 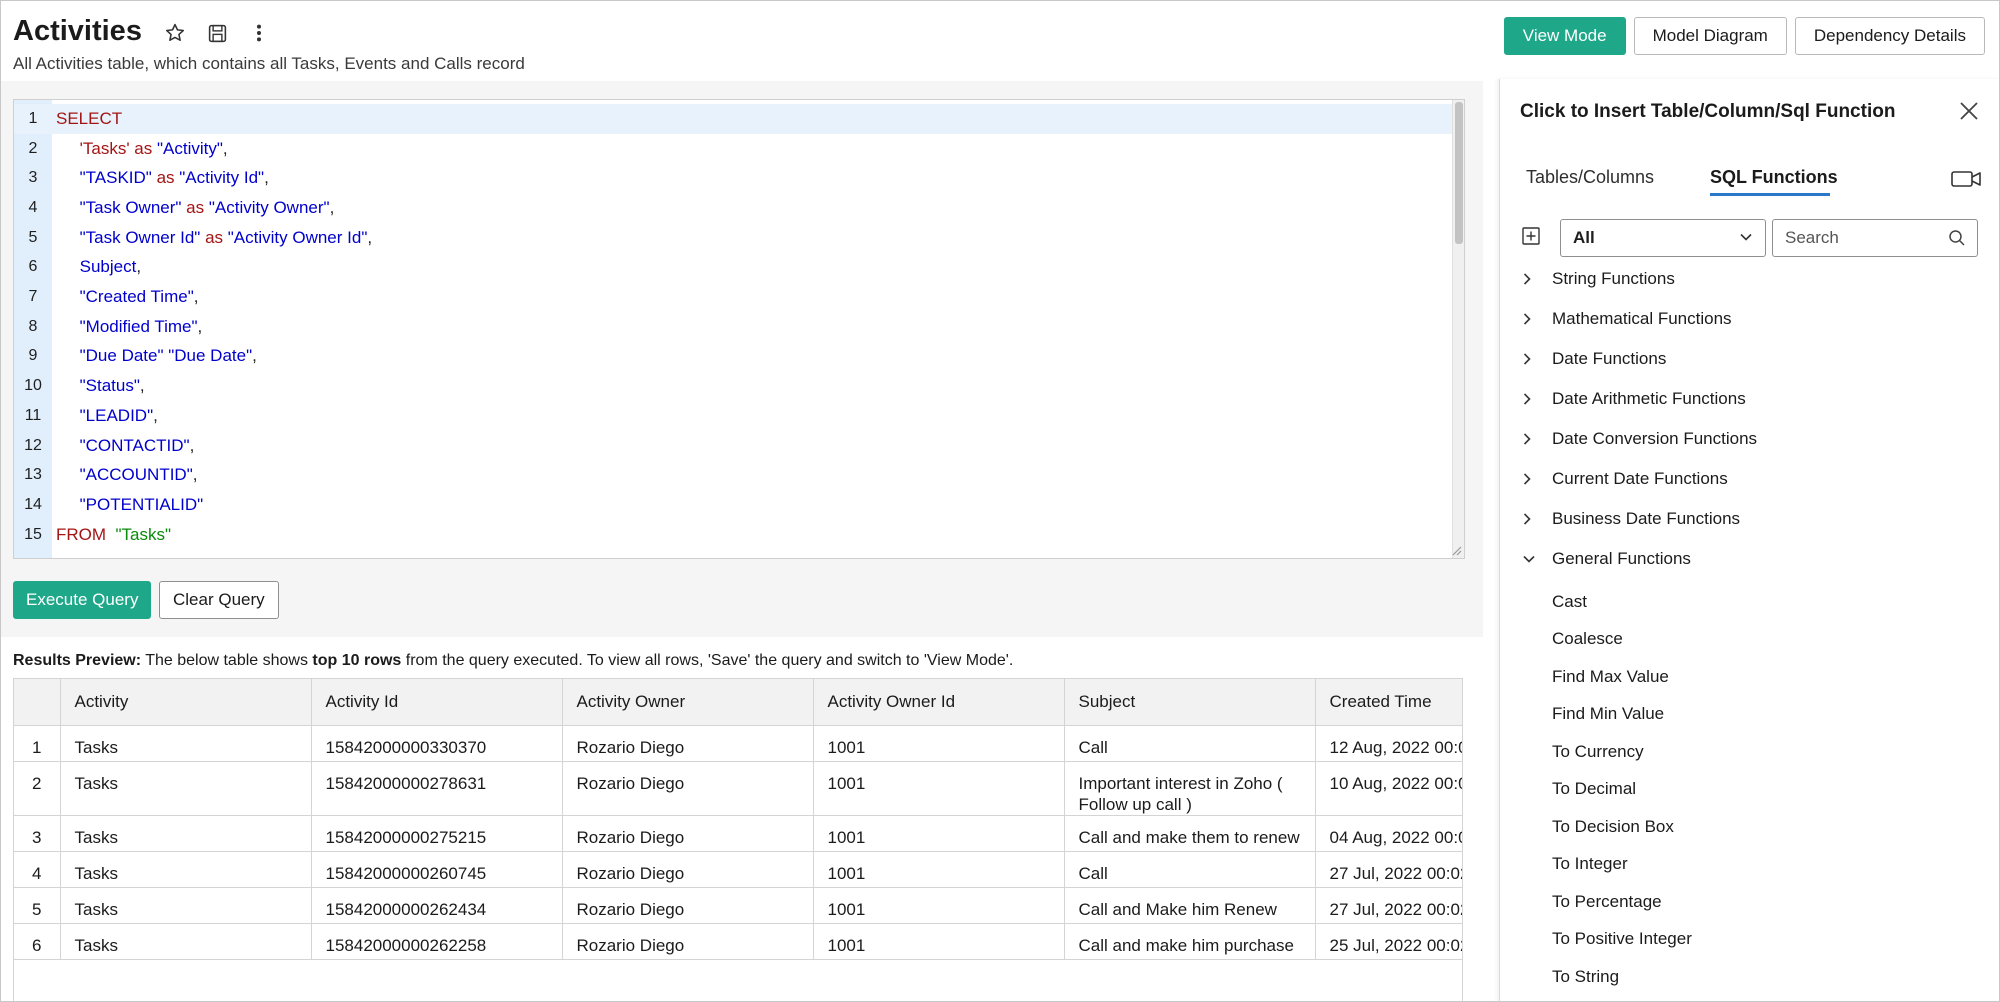 What do you see at coordinates (219, 600) in the screenshot?
I see `clear-query-button: Clear Query` at bounding box center [219, 600].